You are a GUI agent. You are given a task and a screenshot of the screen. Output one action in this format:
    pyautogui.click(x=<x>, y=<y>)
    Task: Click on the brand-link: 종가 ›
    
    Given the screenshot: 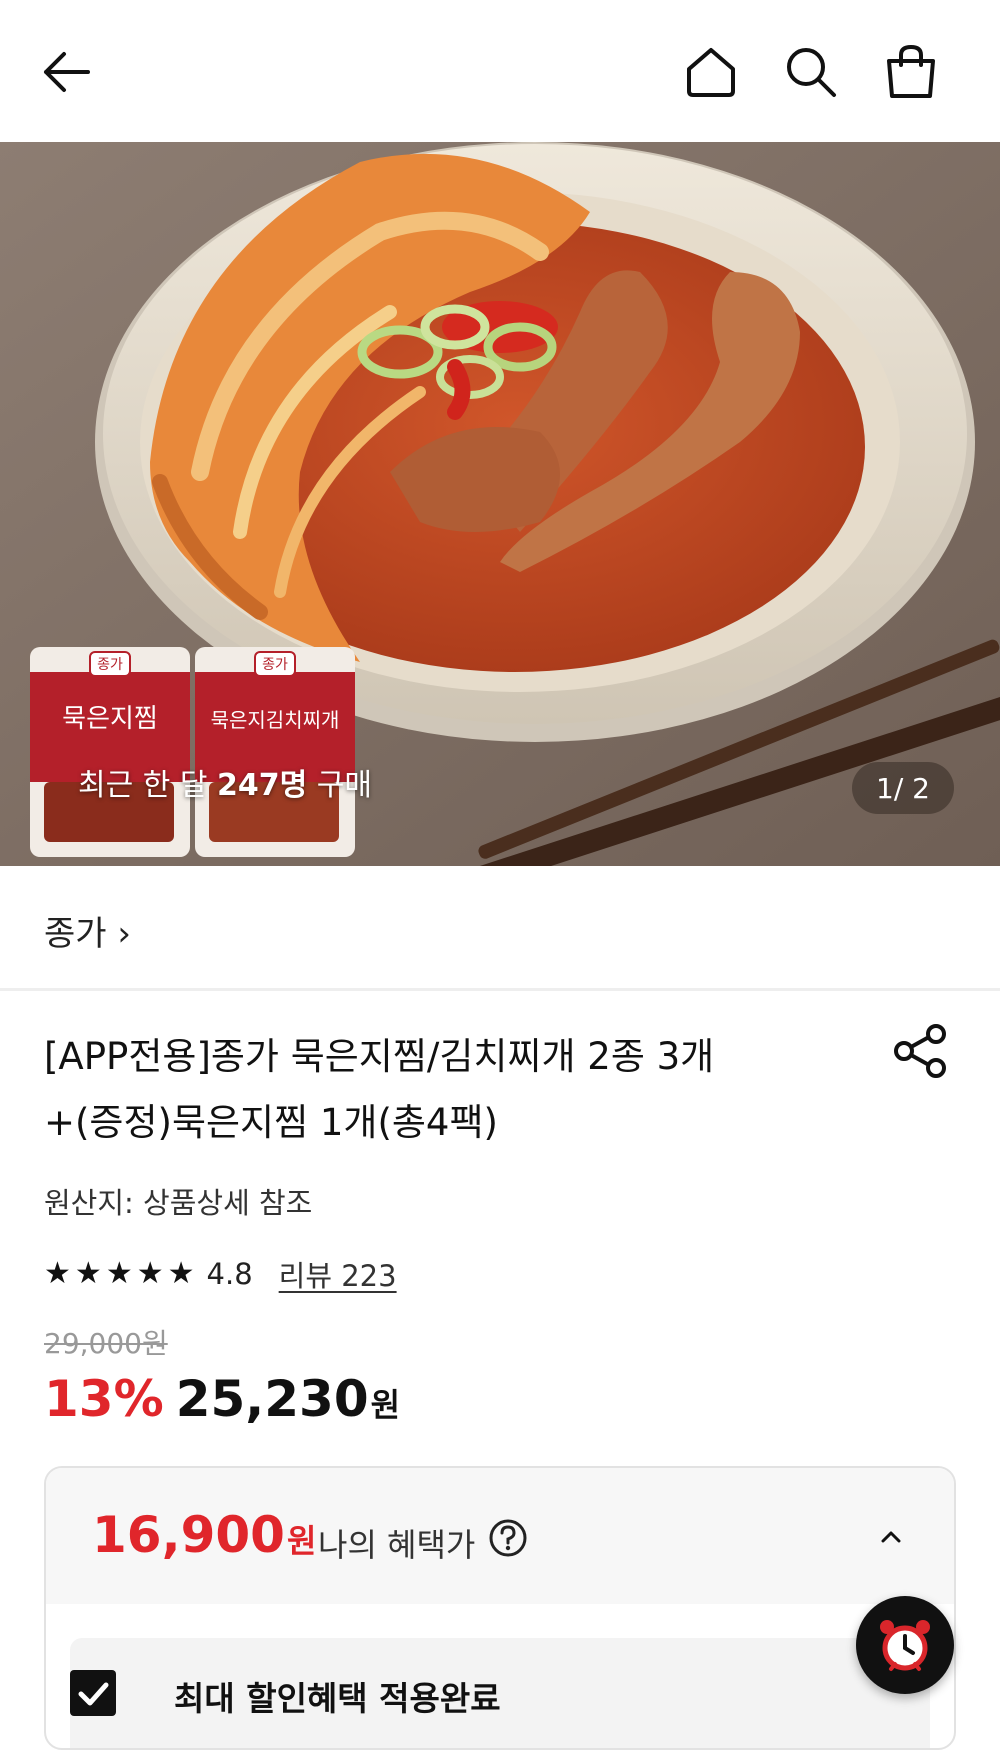 What is the action you would take?
    pyautogui.click(x=87, y=930)
    